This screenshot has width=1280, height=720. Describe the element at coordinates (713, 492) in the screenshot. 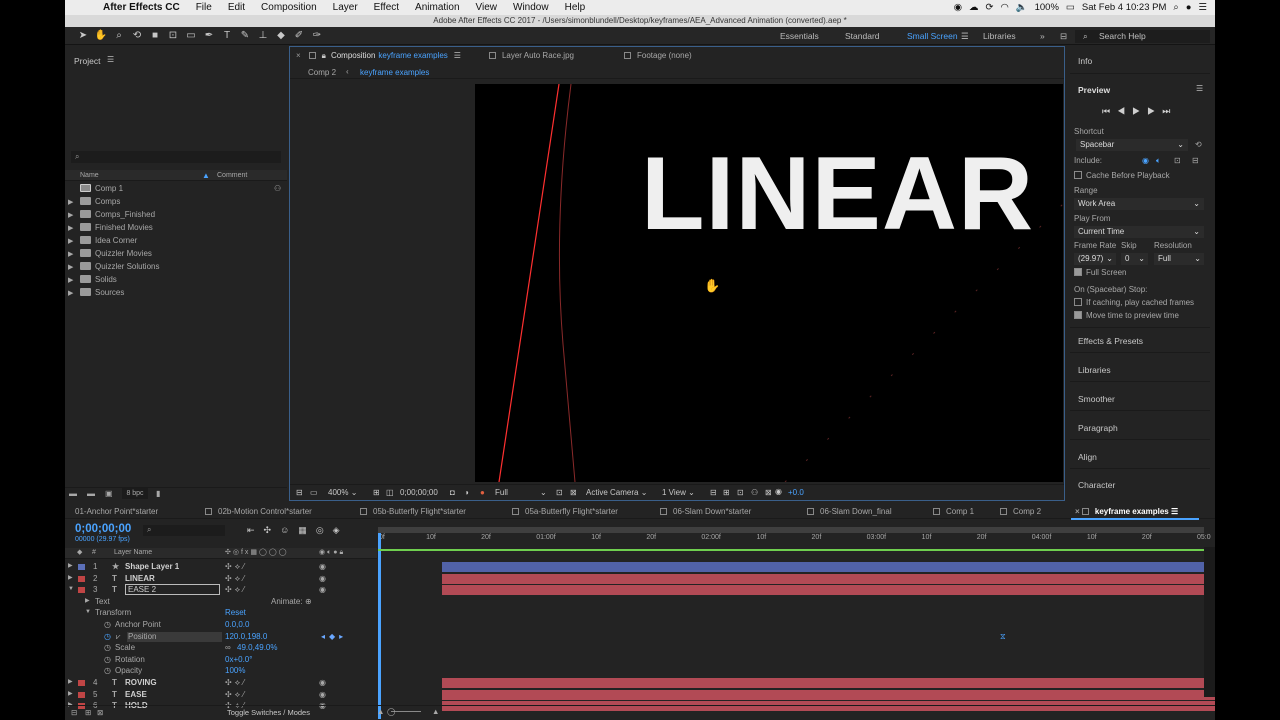

I see `toggle-pixel-aspect-icon: ⊟` at that location.